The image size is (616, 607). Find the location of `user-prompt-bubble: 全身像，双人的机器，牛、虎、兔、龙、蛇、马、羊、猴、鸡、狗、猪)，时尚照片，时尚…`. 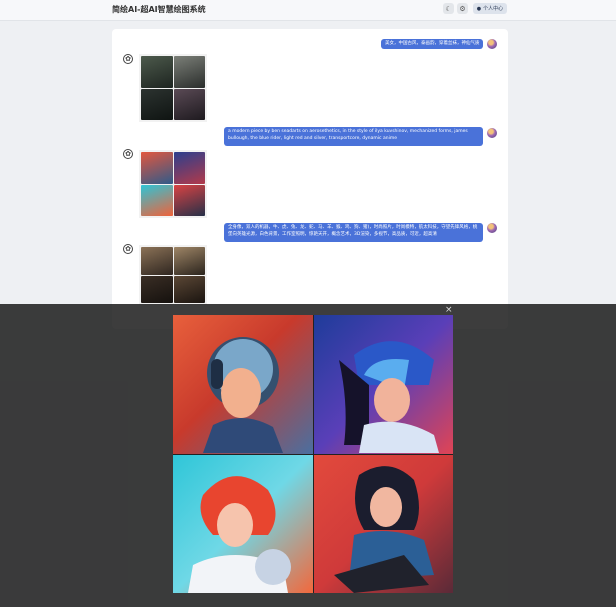

user-prompt-bubble: 全身像，双人的机器，牛、虎、兔、龙、蛇、马、羊、猴、鸡、狗、猪)，时尚照片，时尚… is located at coordinates (353, 232).